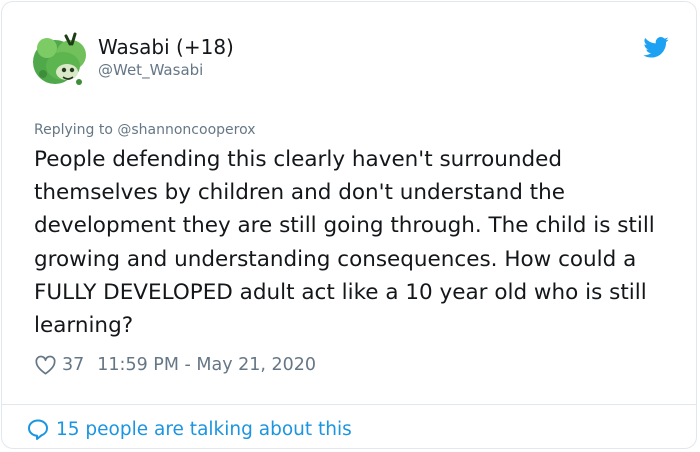 This screenshot has width=700, height=452. I want to click on speech-bubble-icon, so click(38, 429).